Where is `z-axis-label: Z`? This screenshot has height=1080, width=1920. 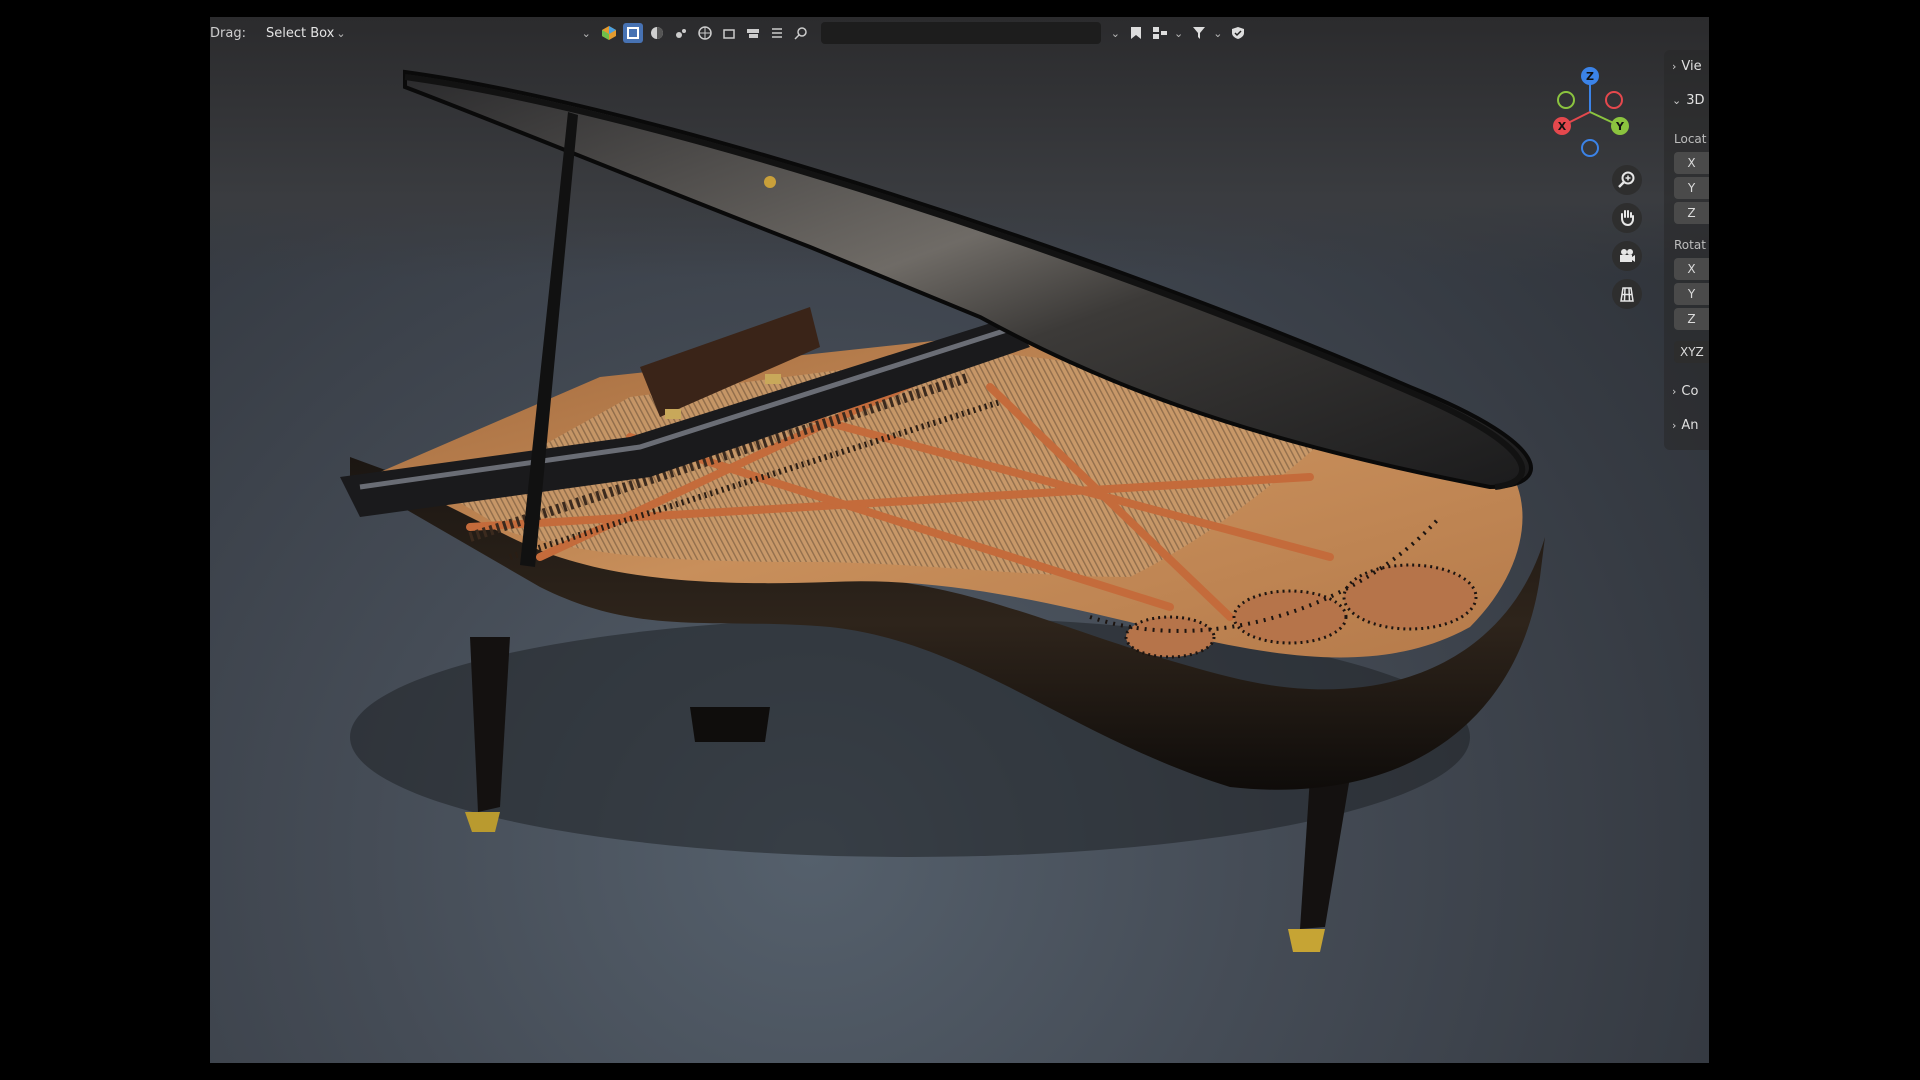 z-axis-label: Z is located at coordinates (1590, 76).